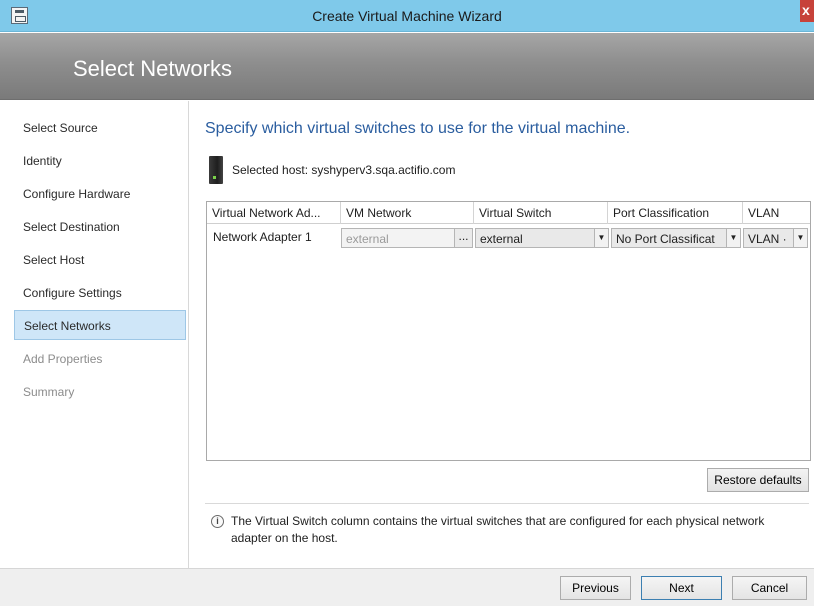 Image resolution: width=814 pixels, height=606 pixels. I want to click on previous-button: Previous, so click(595, 588).